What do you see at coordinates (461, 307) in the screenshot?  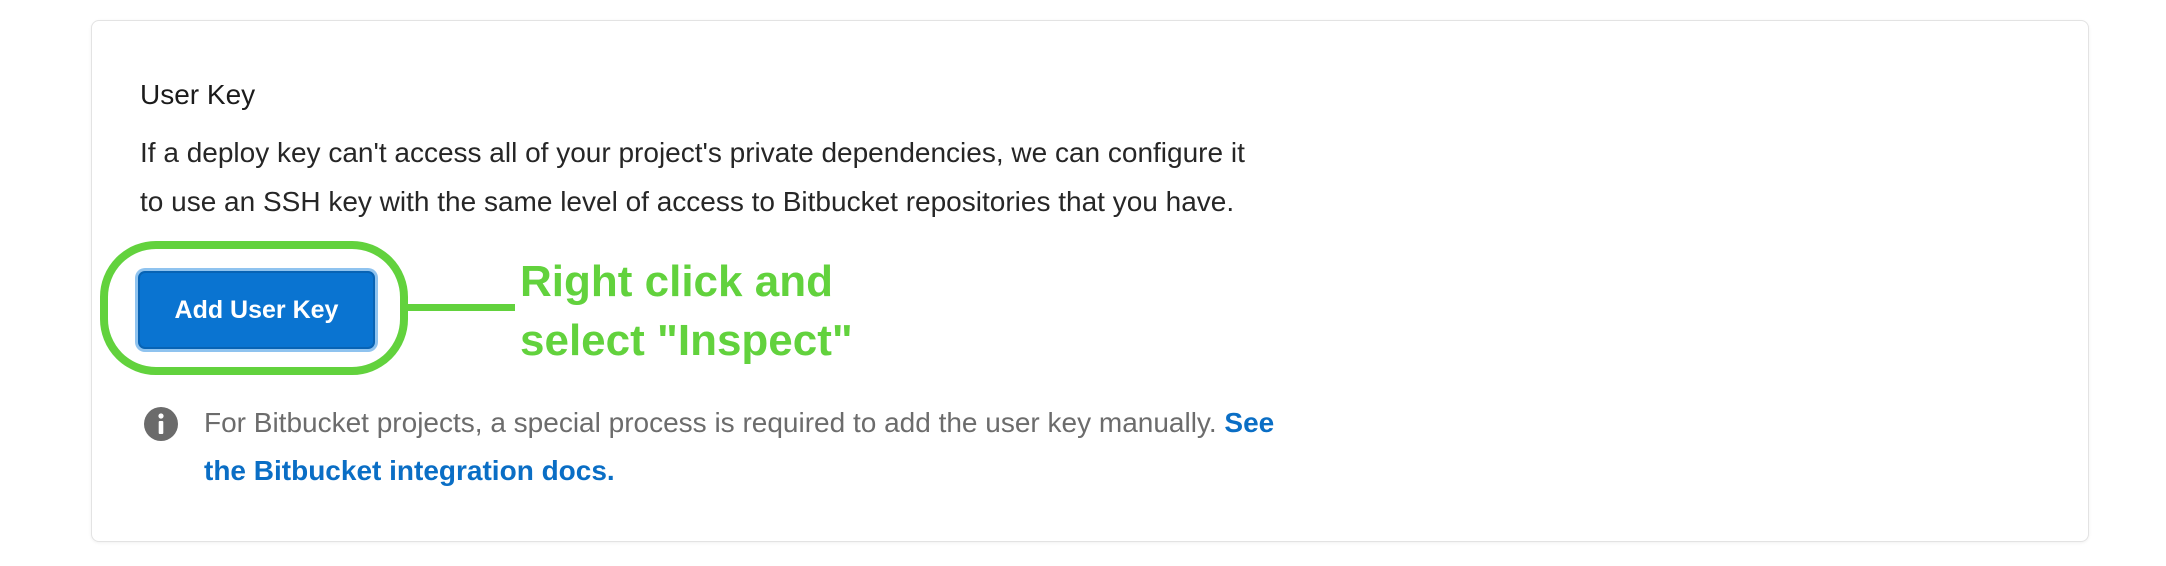 I see `annotation-connector` at bounding box center [461, 307].